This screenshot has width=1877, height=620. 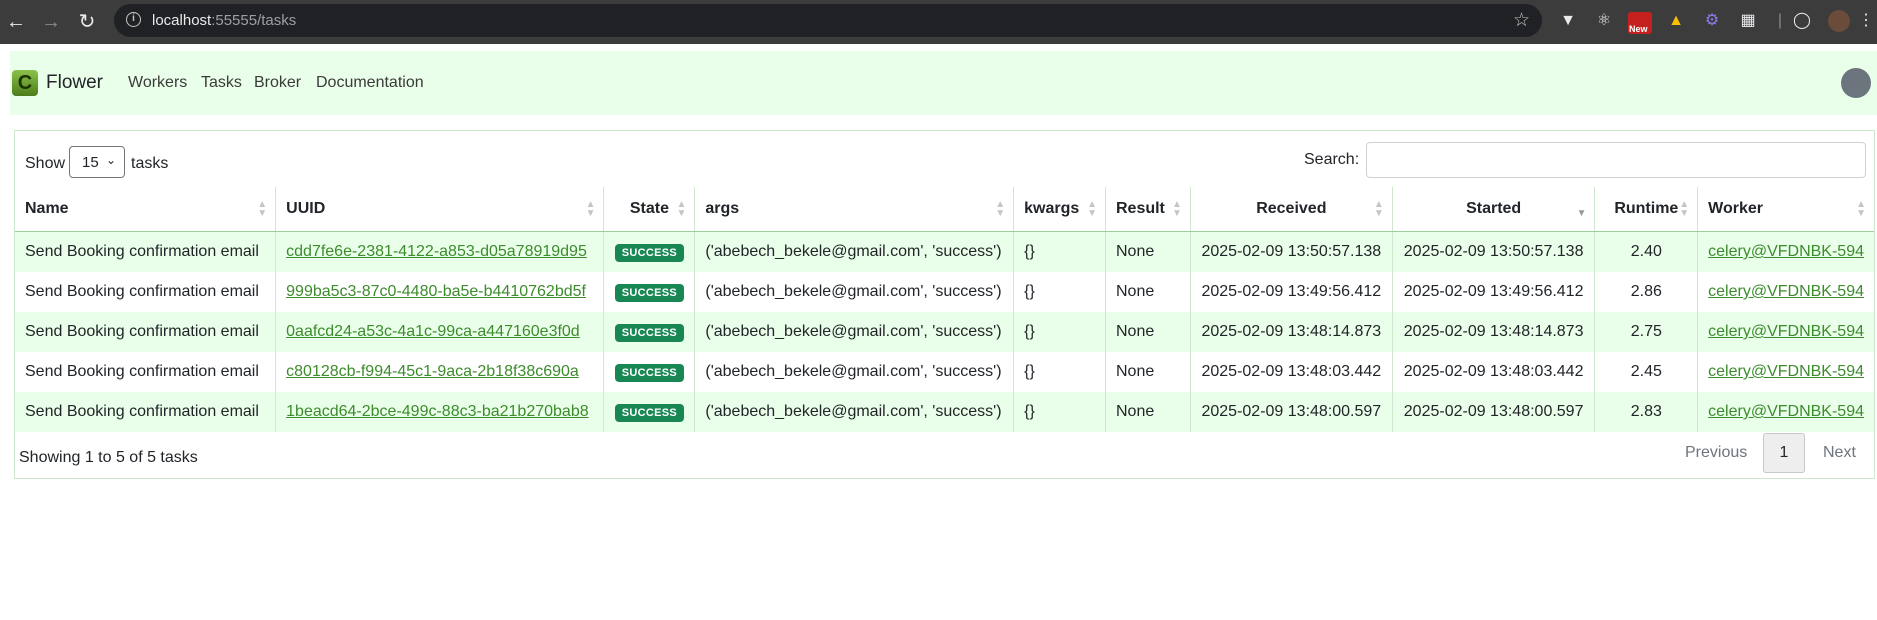 I want to click on task-uuid-cell: 1beacd64-2bce-499c-88c3-ba21b270bab8, so click(x=440, y=412).